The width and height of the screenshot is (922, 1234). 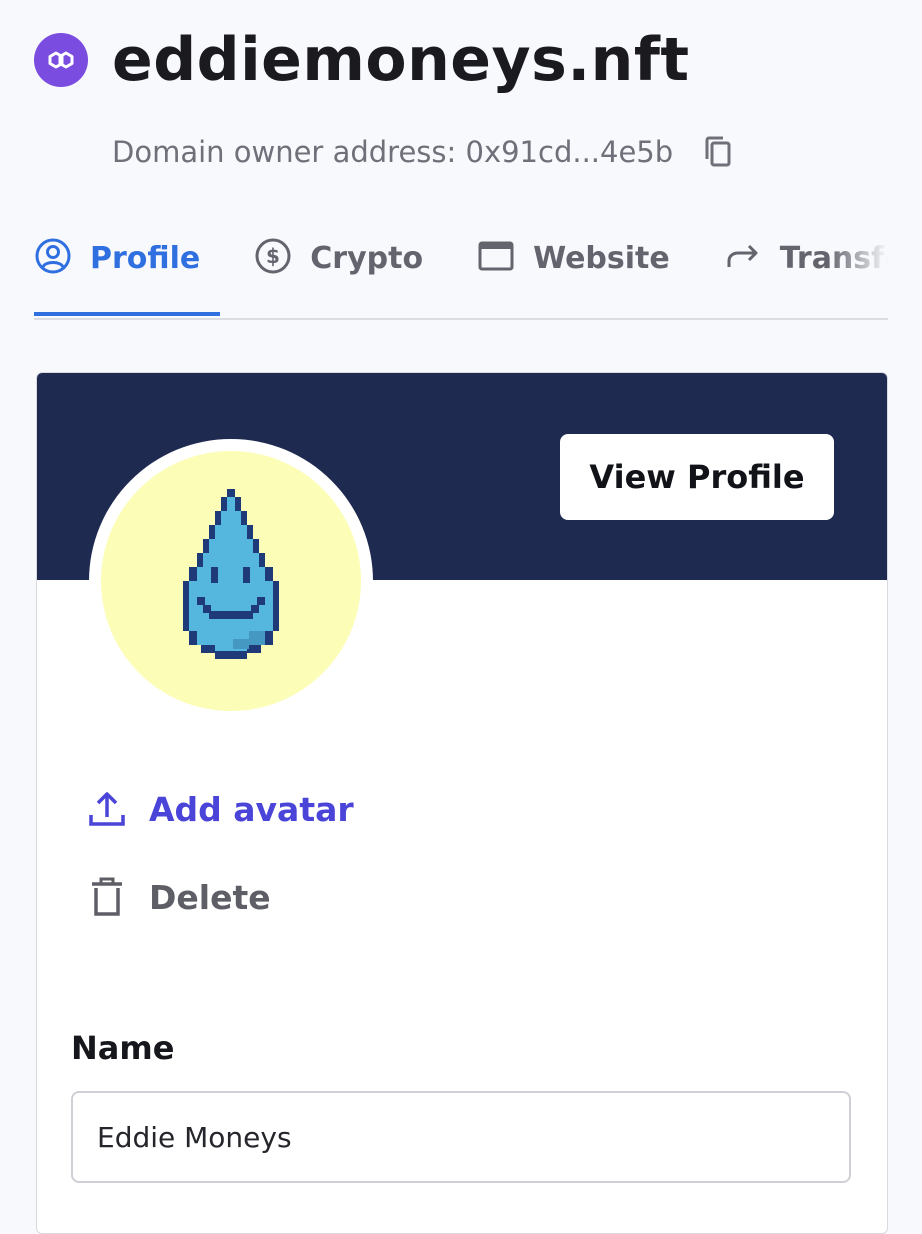 I want to click on tab-transfer: Transfer, so click(x=806, y=258).